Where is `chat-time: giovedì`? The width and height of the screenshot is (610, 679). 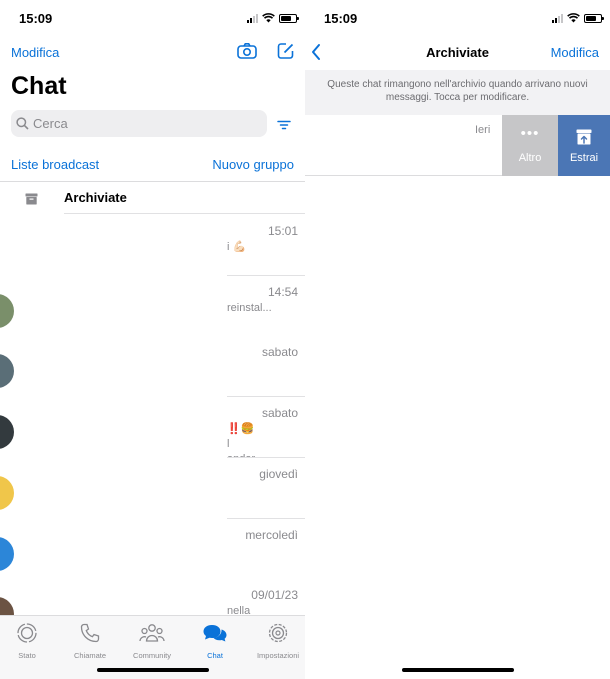 chat-time: giovedì is located at coordinates (278, 473).